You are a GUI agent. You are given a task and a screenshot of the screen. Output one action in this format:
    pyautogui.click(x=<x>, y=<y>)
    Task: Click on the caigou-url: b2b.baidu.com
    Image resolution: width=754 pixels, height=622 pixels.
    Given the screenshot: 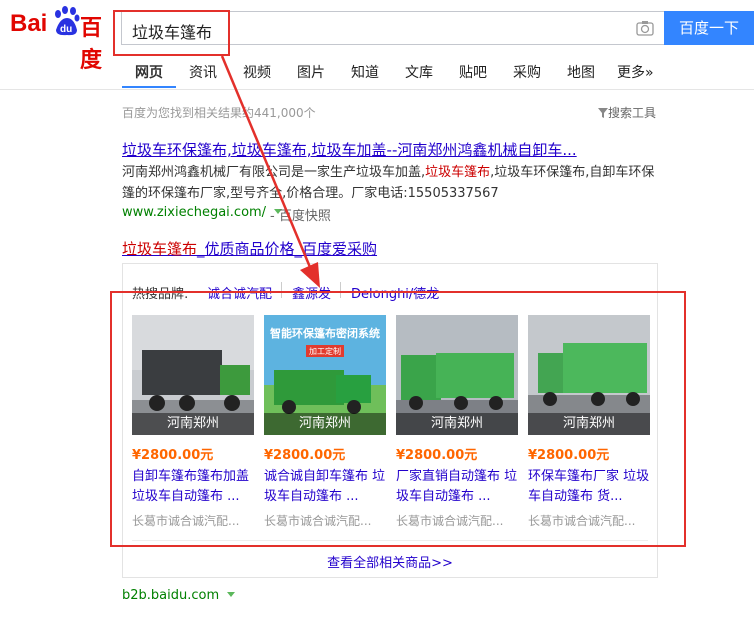 What is the action you would take?
    pyautogui.click(x=179, y=595)
    